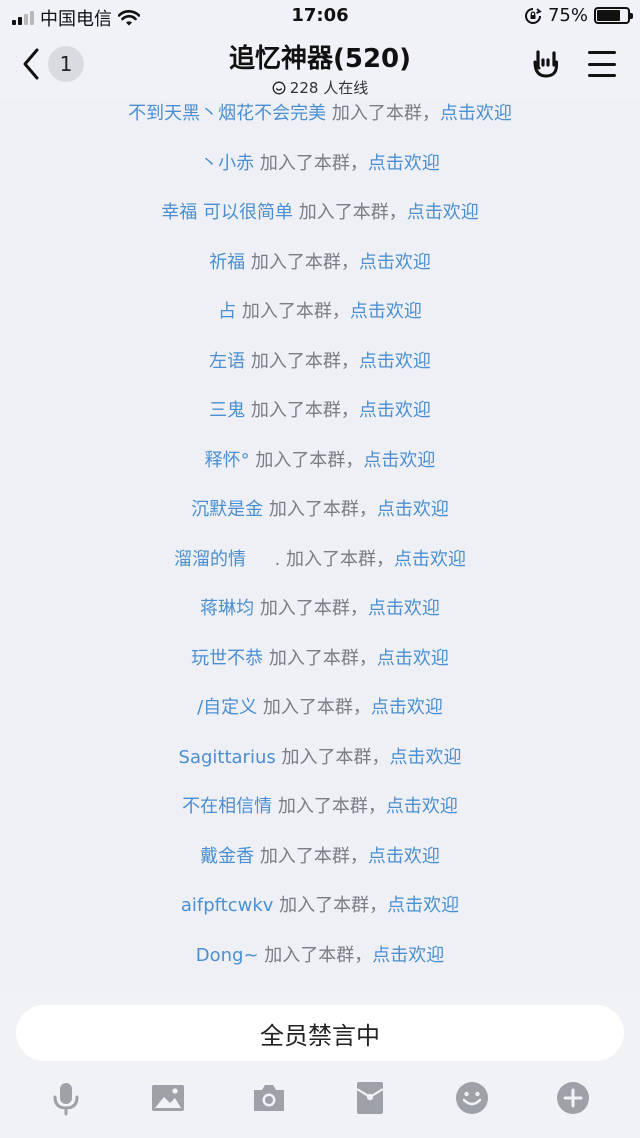  What do you see at coordinates (573, 64) in the screenshot?
I see `nav-actions` at bounding box center [573, 64].